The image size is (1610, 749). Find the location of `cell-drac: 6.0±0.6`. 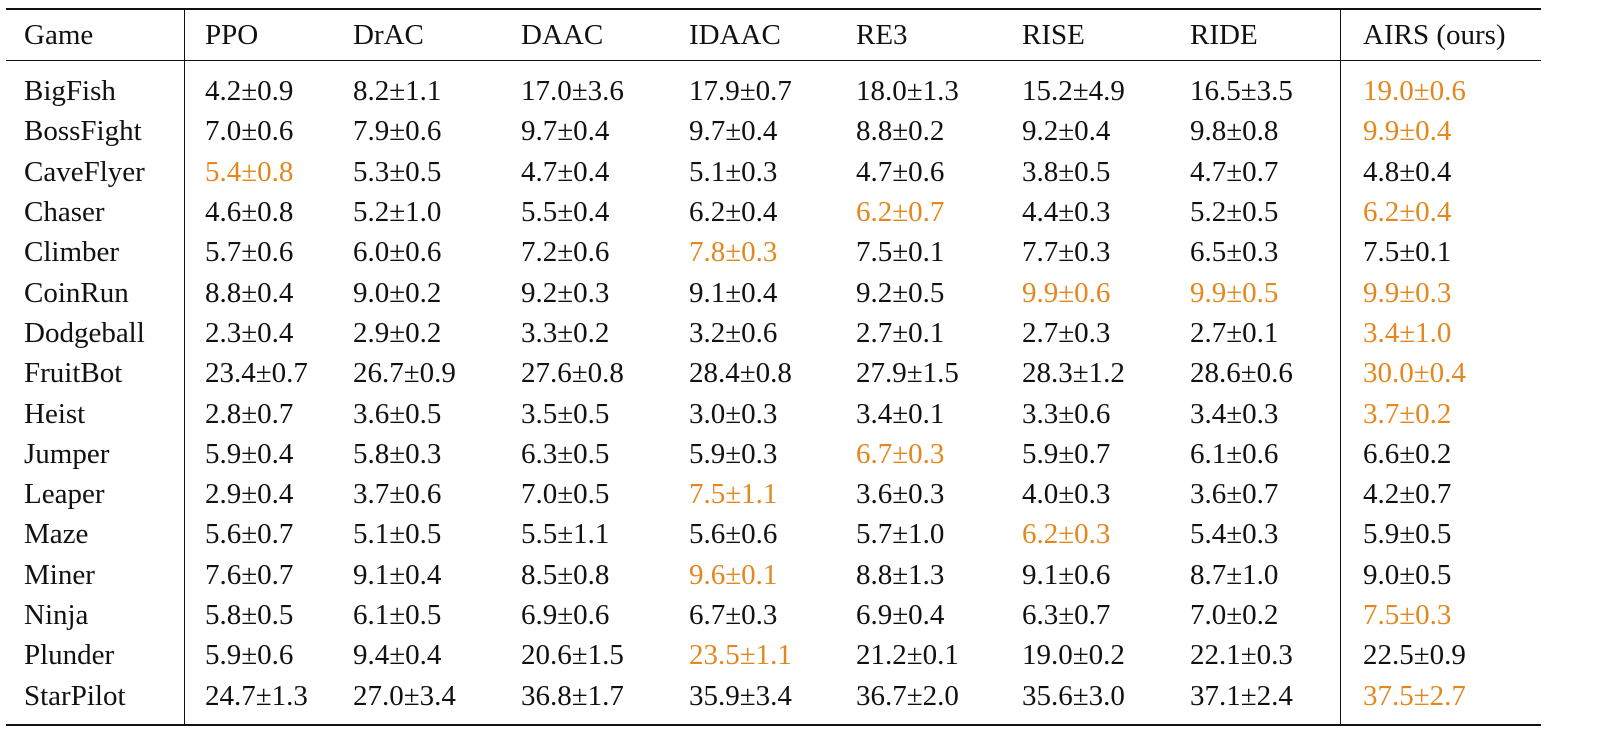

cell-drac: 6.0±0.6 is located at coordinates (397, 252).